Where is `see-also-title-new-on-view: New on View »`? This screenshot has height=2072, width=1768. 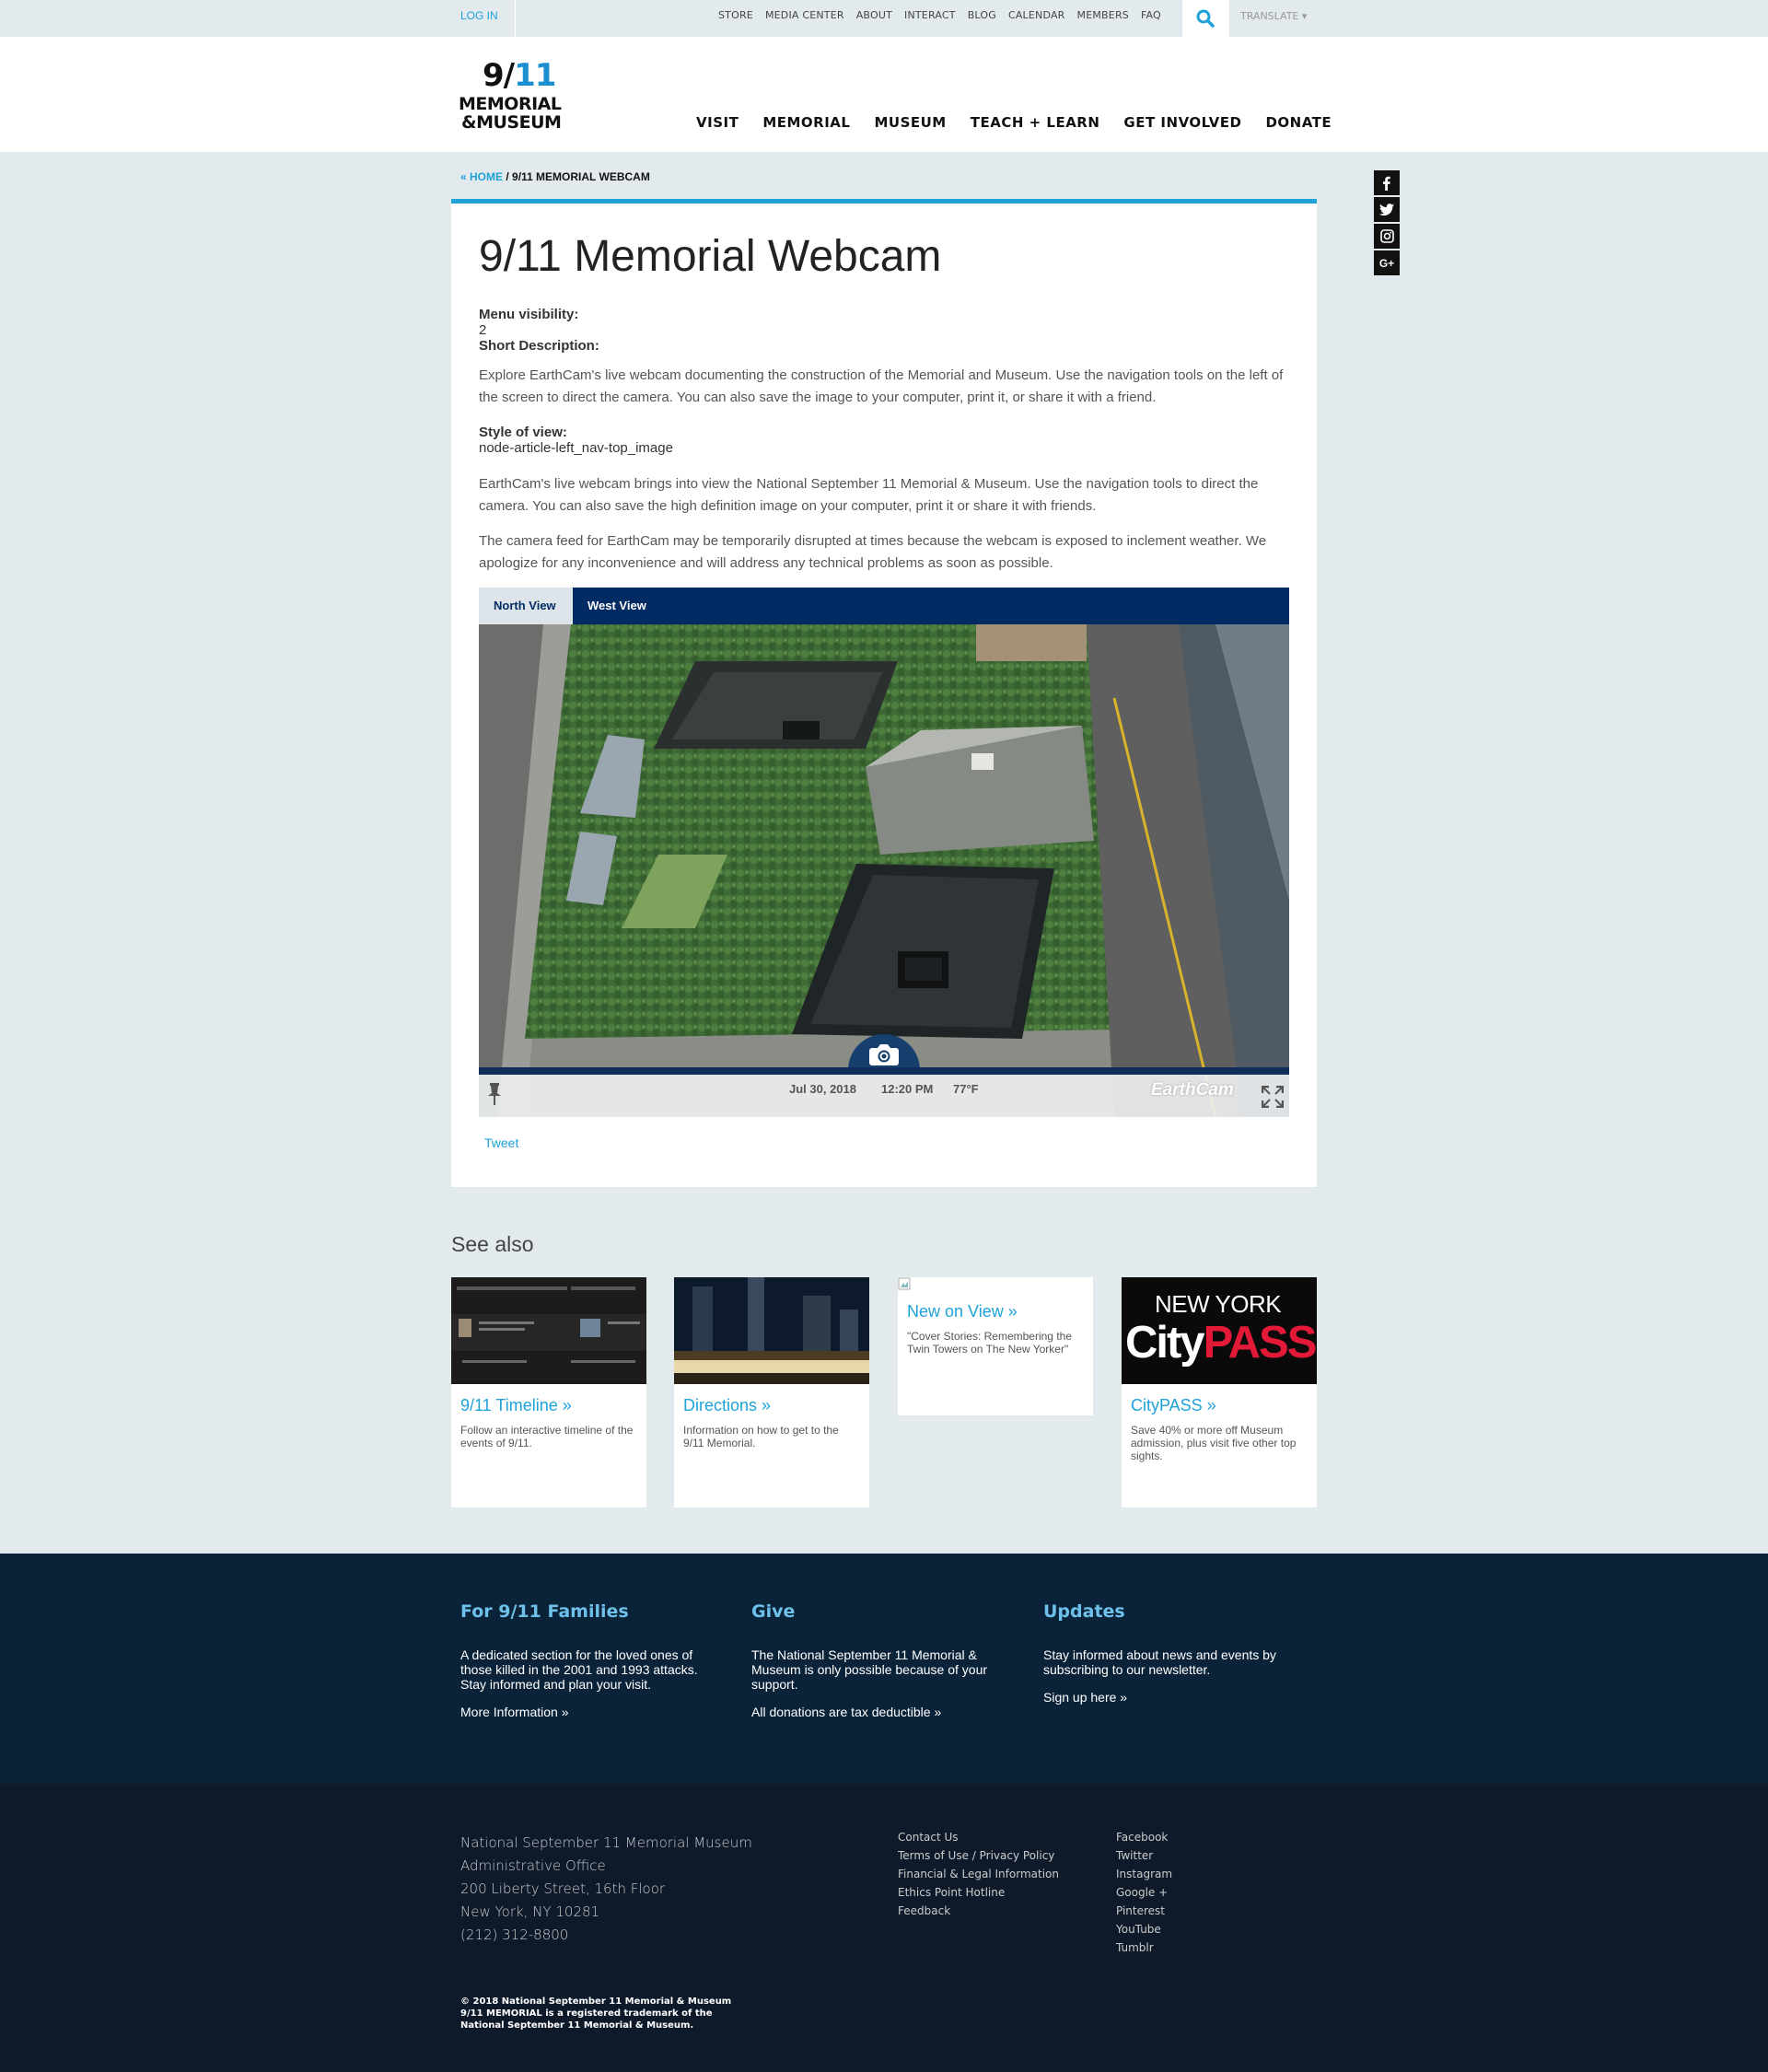
see-also-title-new-on-view: New on View » is located at coordinates (995, 1311).